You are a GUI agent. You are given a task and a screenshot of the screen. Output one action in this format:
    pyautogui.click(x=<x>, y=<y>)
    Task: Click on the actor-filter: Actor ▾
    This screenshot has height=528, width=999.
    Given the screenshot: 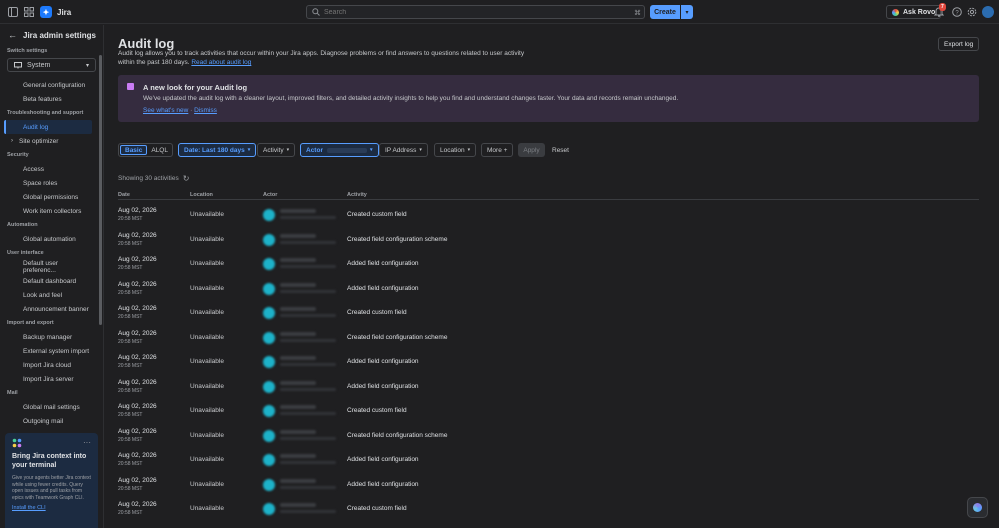 What is the action you would take?
    pyautogui.click(x=339, y=150)
    